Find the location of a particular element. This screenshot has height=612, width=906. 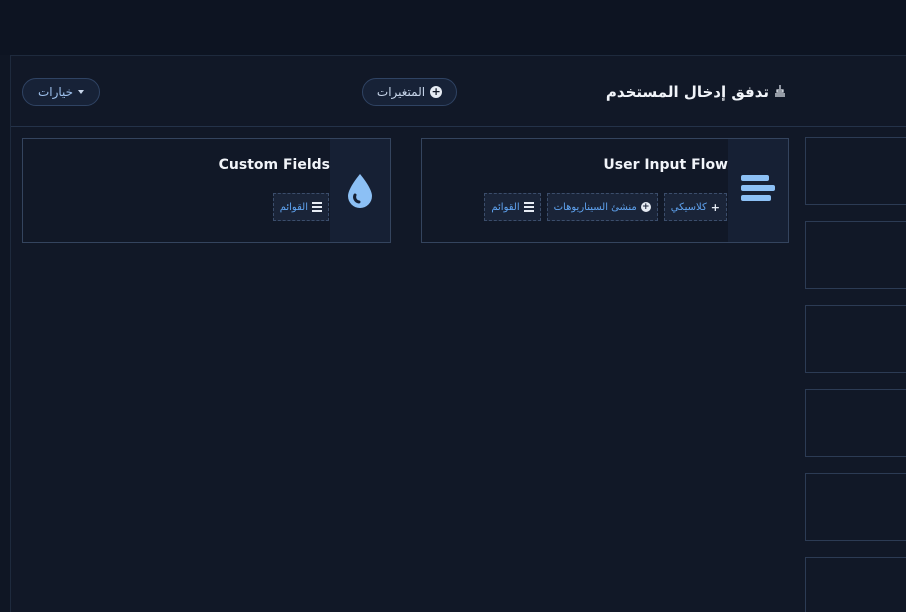

tag-label: كلاسيكي is located at coordinates (688, 207).